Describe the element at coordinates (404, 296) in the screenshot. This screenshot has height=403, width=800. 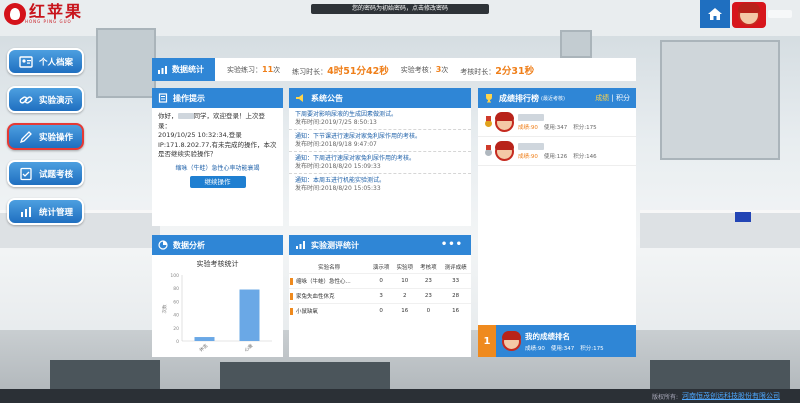
I see `exp-count: 2` at that location.